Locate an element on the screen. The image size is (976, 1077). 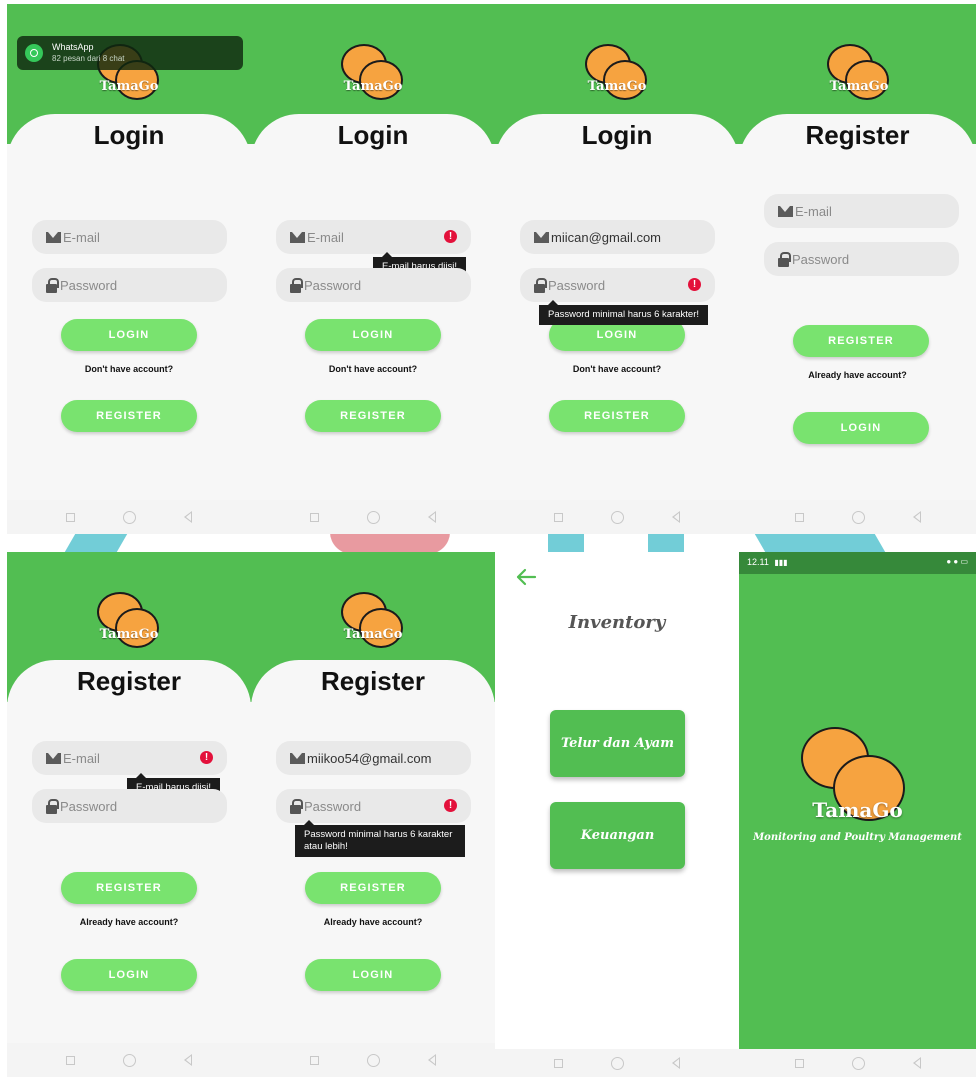
email-field: miican@gmail.com is located at coordinates (617, 237).